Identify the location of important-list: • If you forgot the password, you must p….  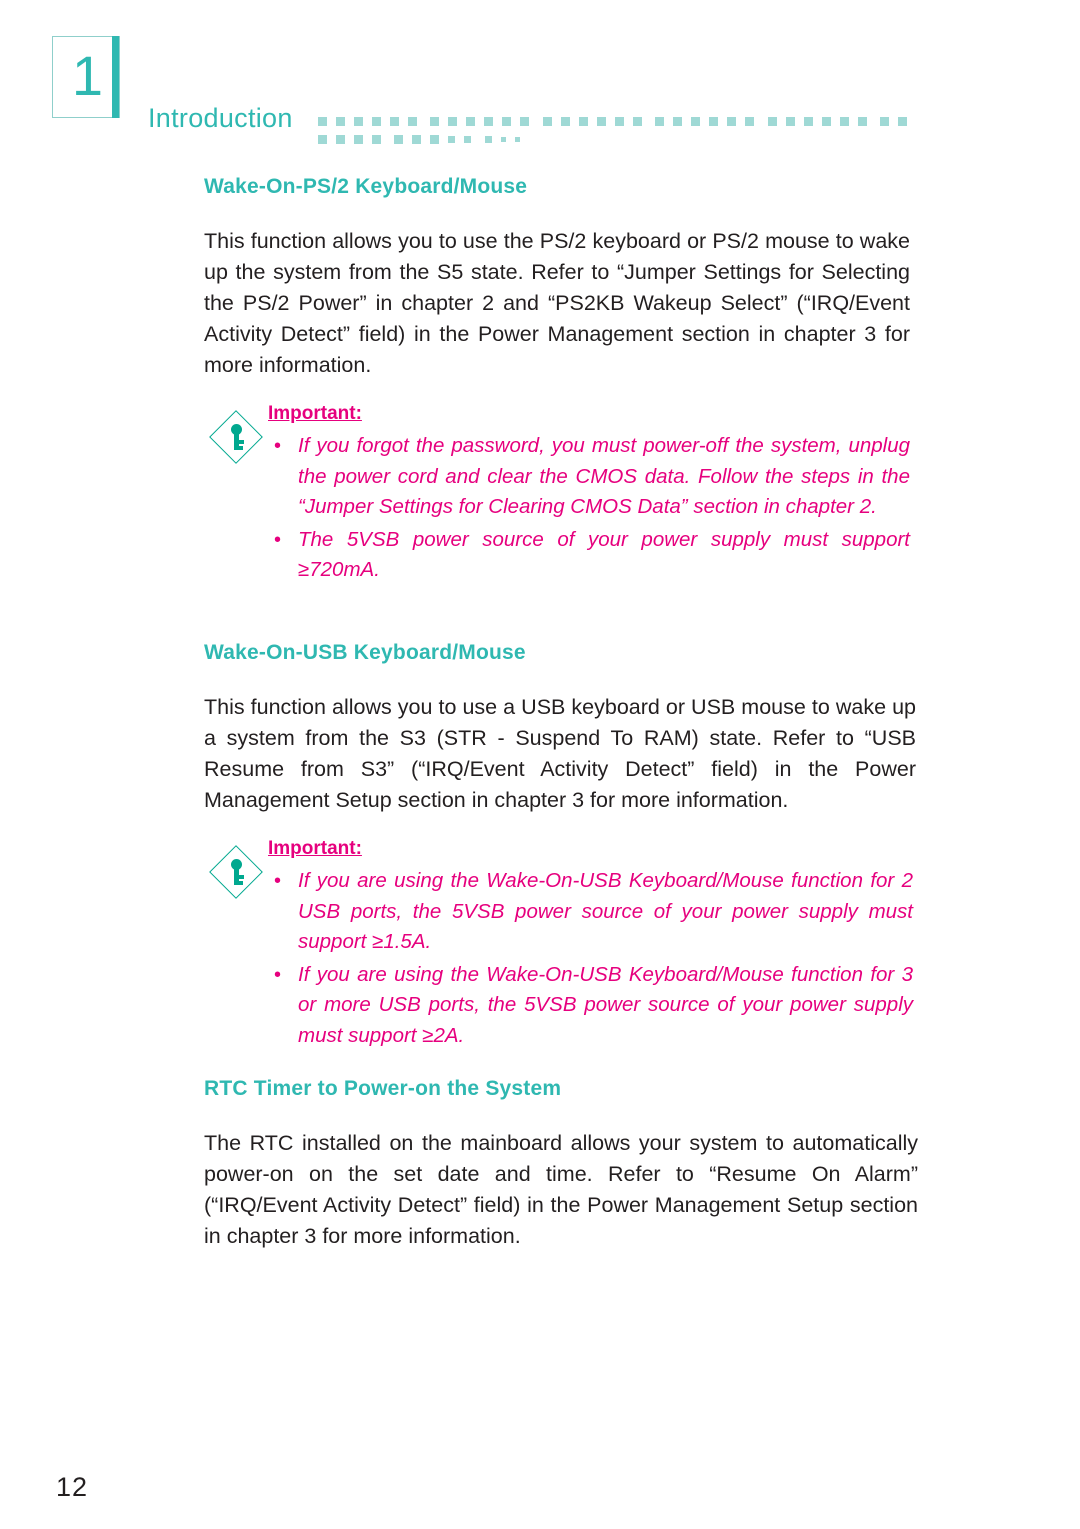
(589, 509).